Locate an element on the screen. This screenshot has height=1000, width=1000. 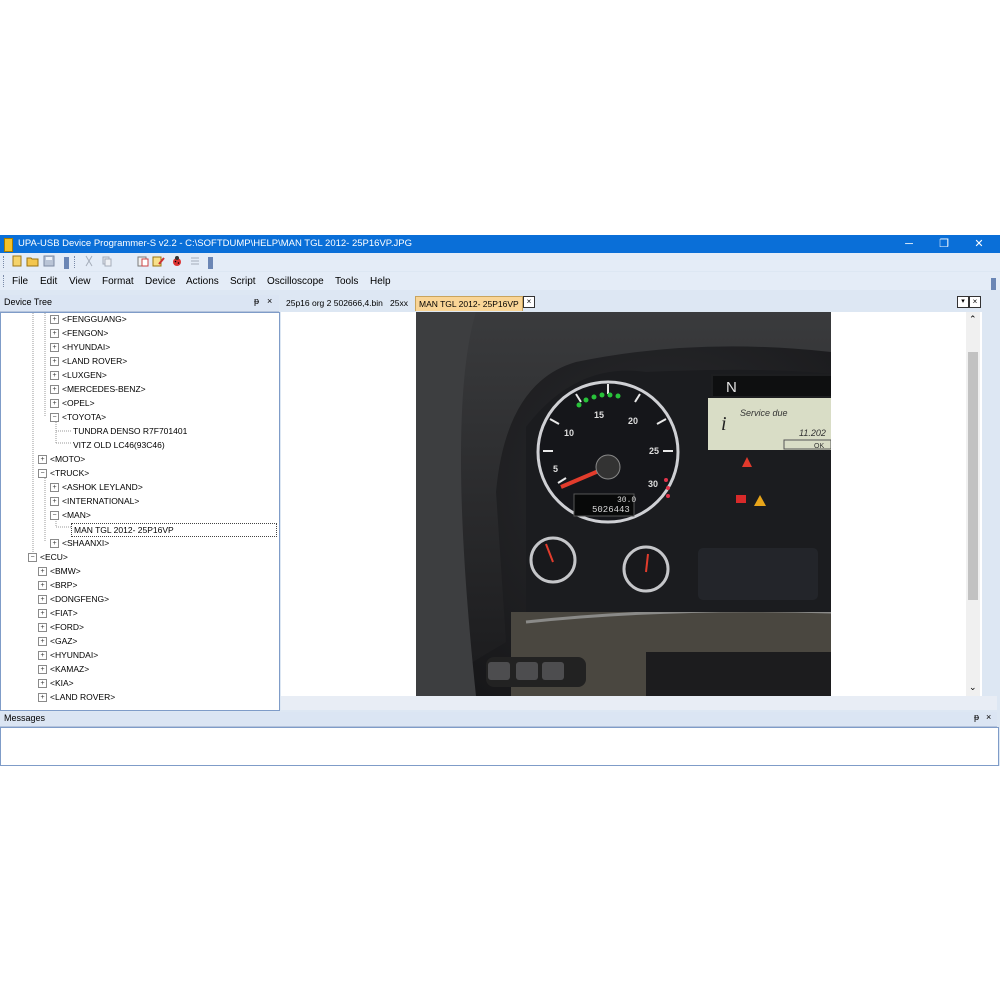
tree-leaf-selected: MAN TGL 2012- 25P16VP is located at coordinates (174, 530).